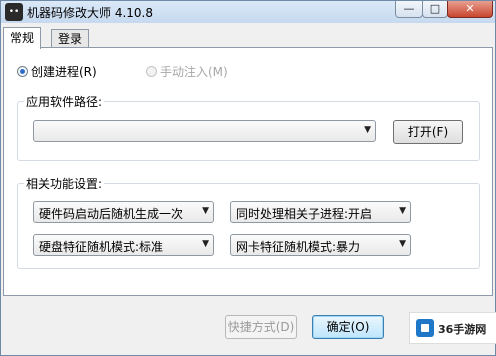 The height and width of the screenshot is (356, 496). I want to click on watermark-text: 36手游网, so click(462, 329).